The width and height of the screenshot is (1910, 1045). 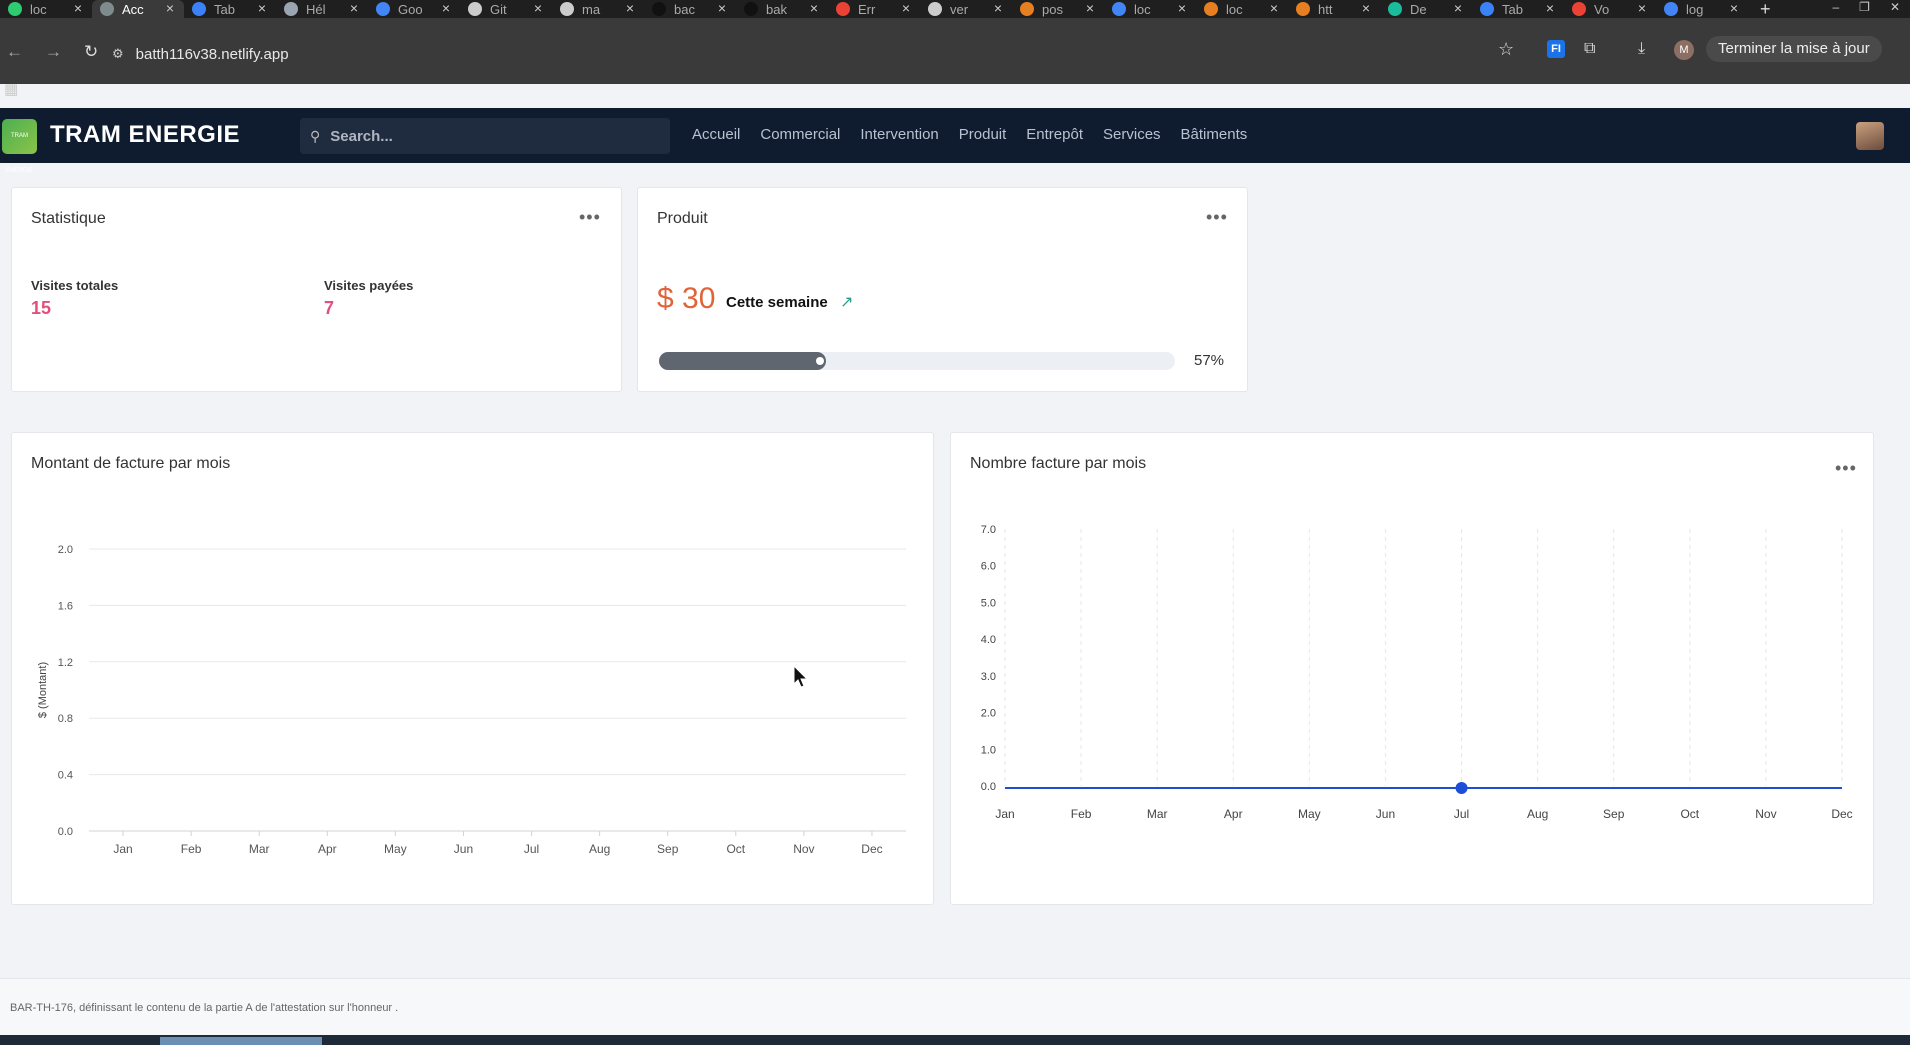 What do you see at coordinates (988, 567) in the screenshot?
I see `y-tick-label: 6.0` at bounding box center [988, 567].